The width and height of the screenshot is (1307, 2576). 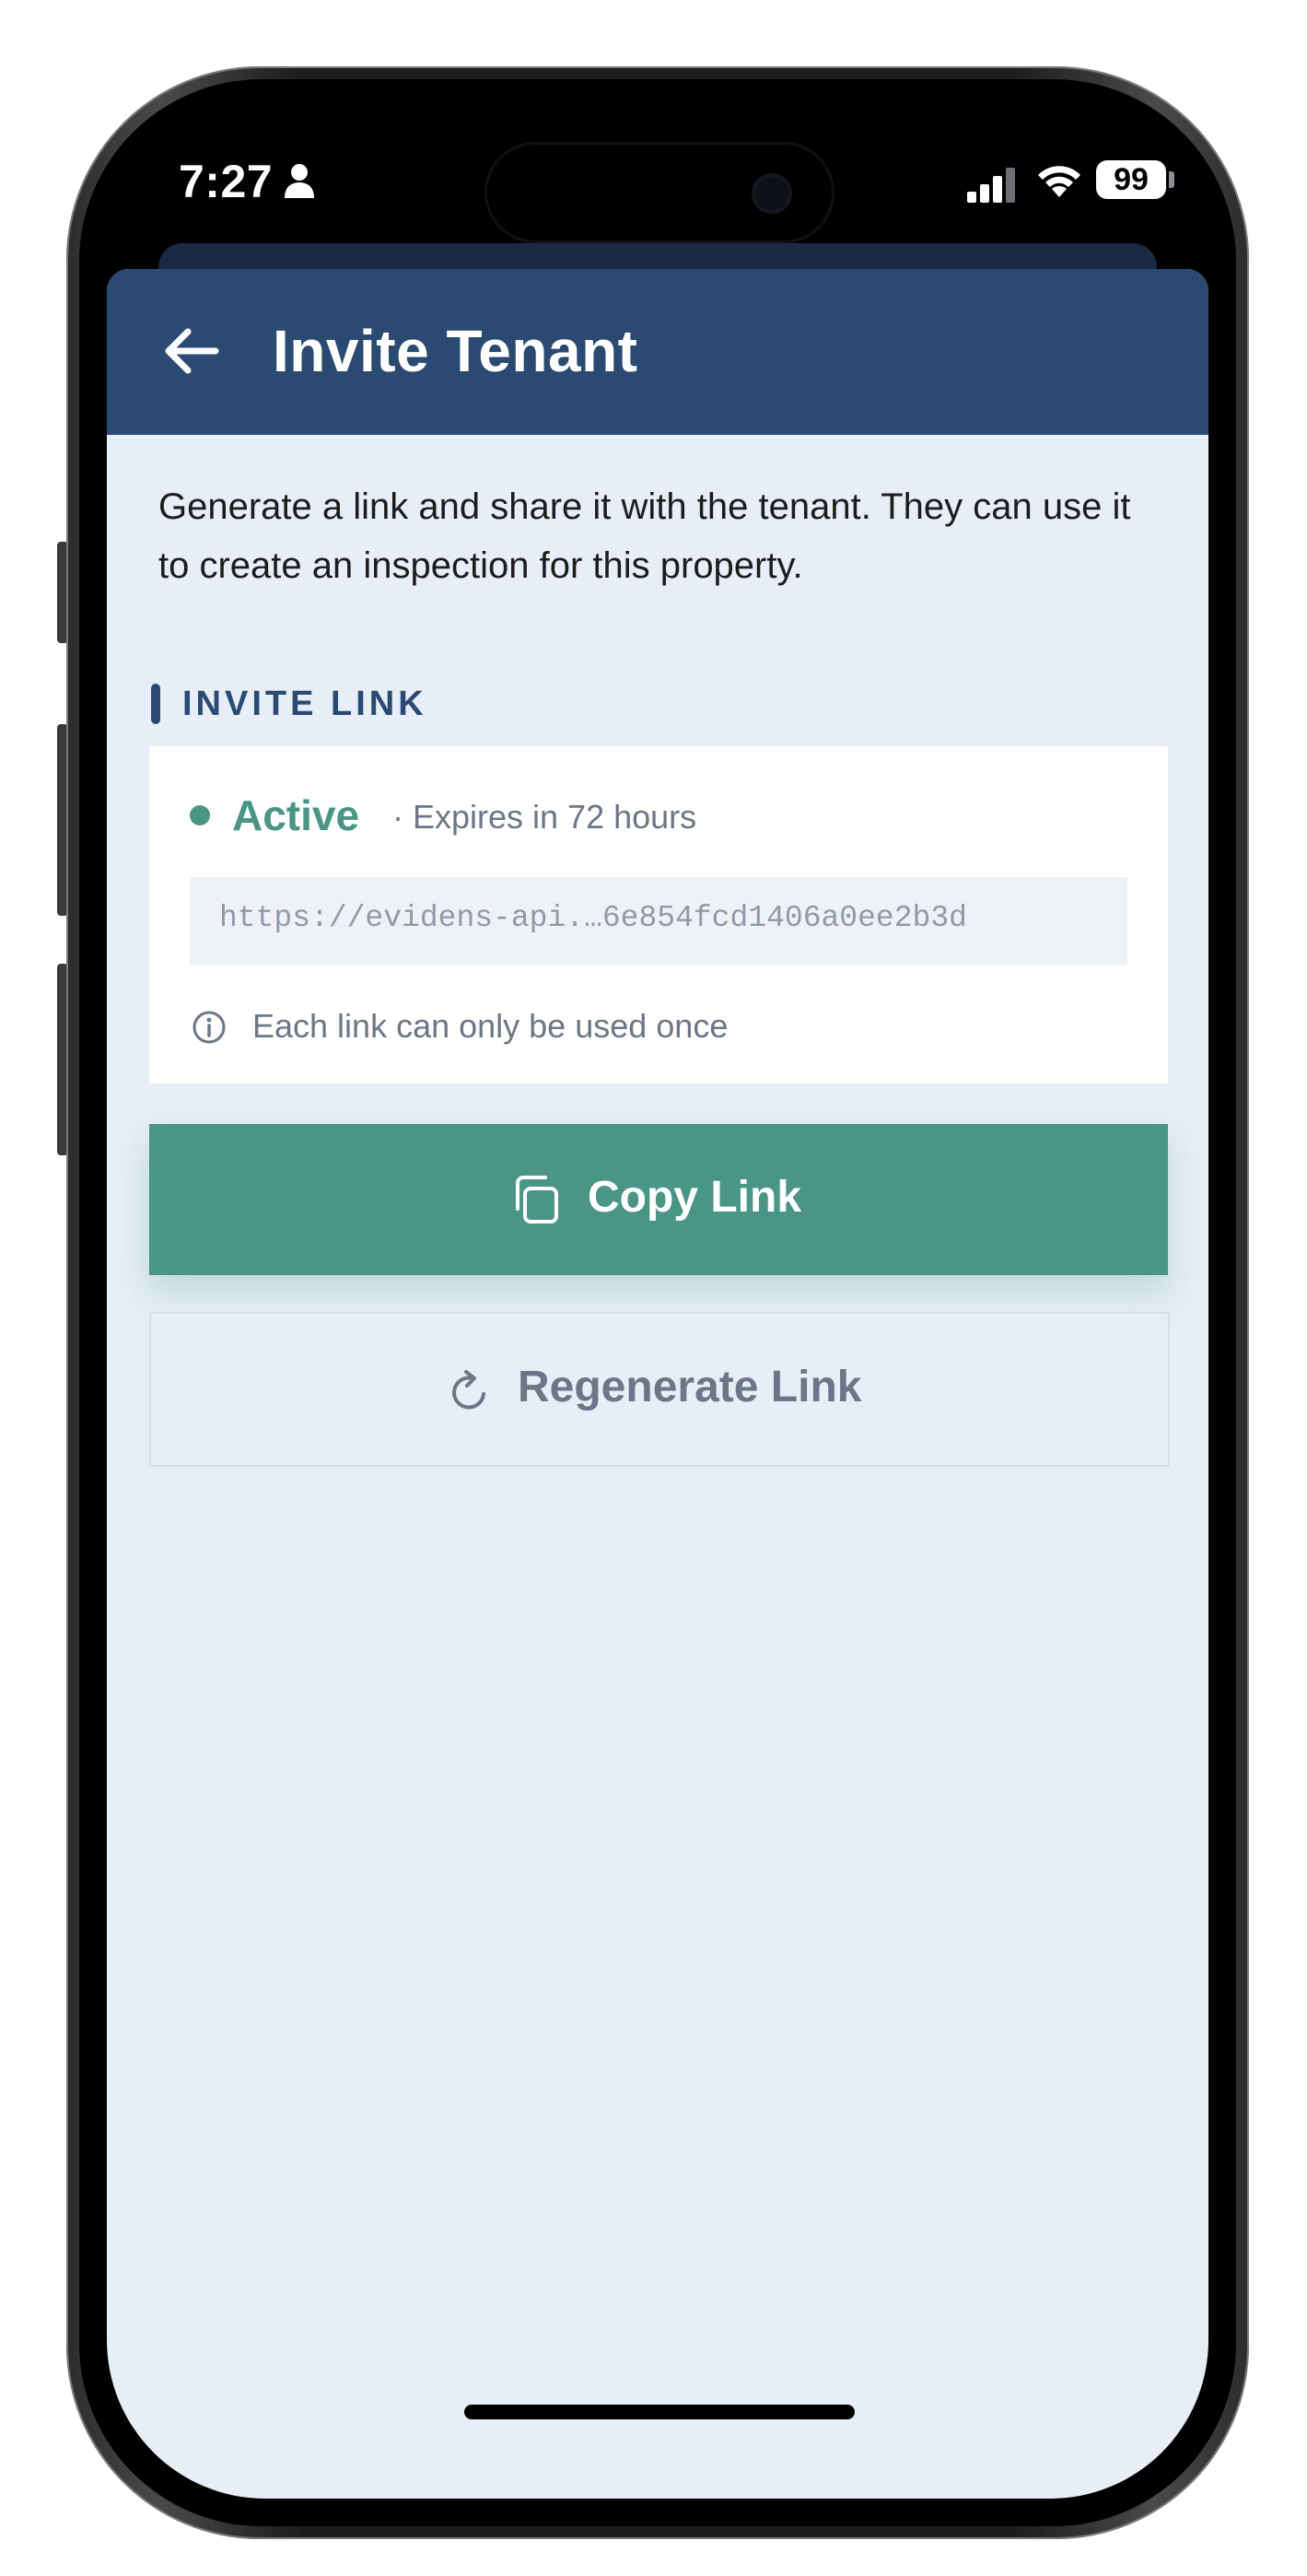 I want to click on regenerate-link-button: Regenerate Link, so click(x=659, y=1389).